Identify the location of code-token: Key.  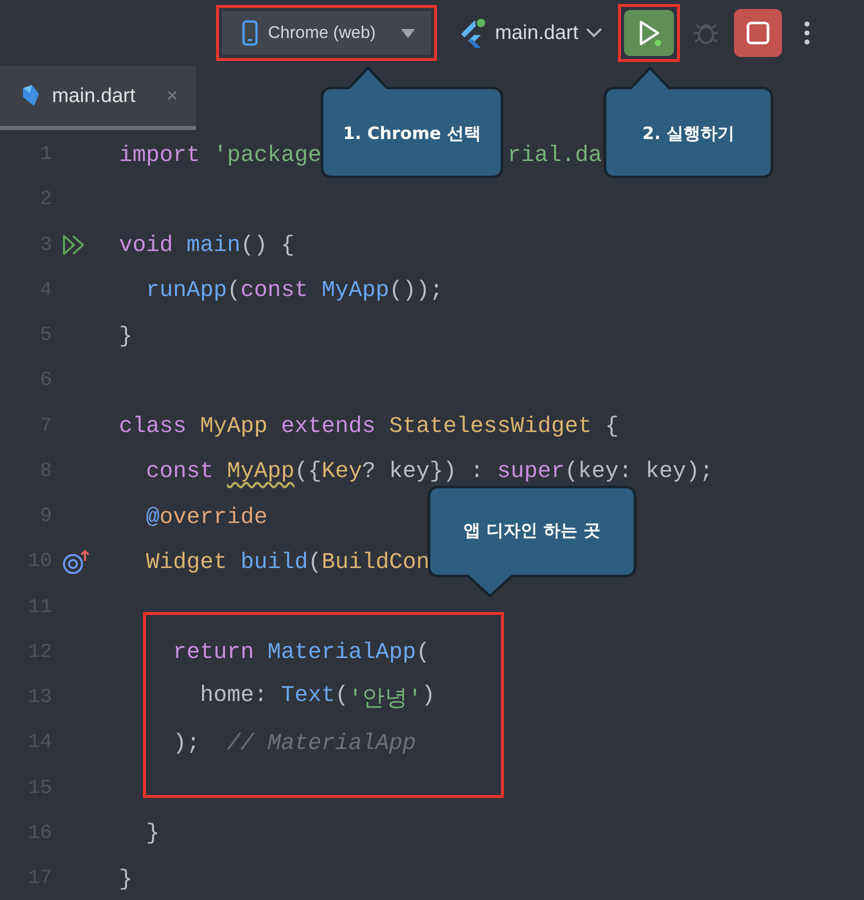
(342, 471).